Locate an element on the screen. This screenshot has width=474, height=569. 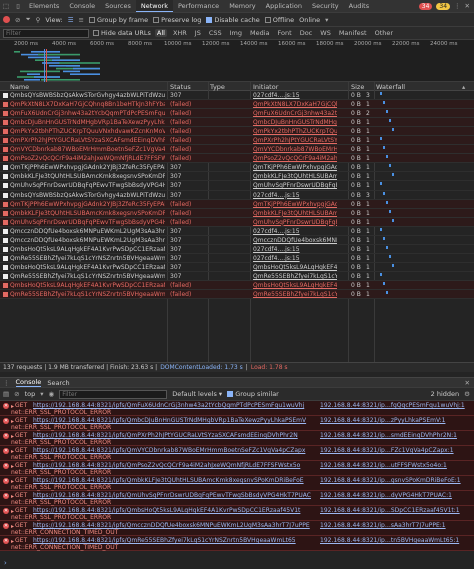
hide-data-urls-checkbox: Hide data URLs is located at coordinates (122, 33).